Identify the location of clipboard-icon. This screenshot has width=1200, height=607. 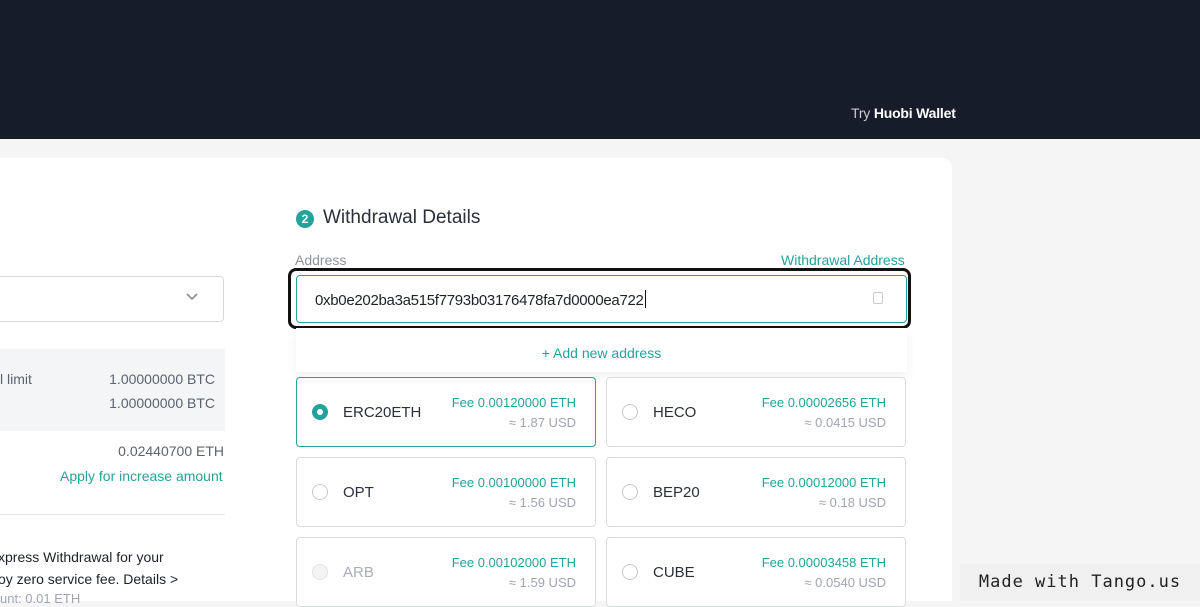
(878, 298).